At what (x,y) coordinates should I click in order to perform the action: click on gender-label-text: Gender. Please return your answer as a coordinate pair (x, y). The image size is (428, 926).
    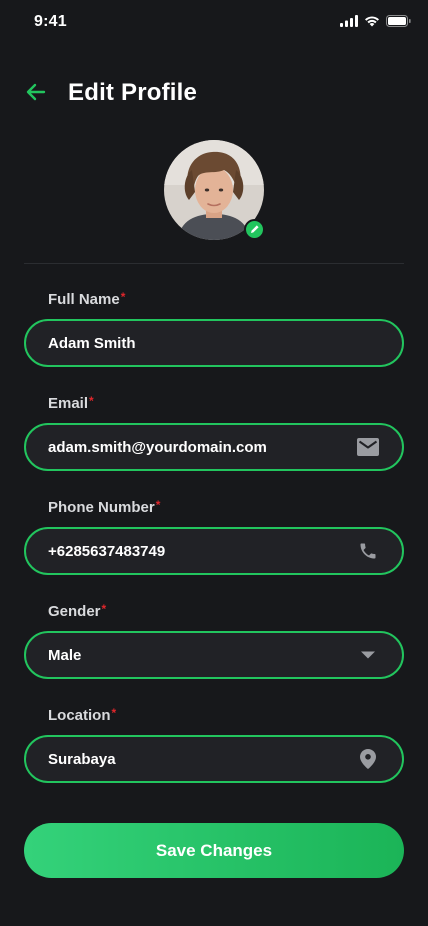
    Looking at the image, I should click on (74, 611).